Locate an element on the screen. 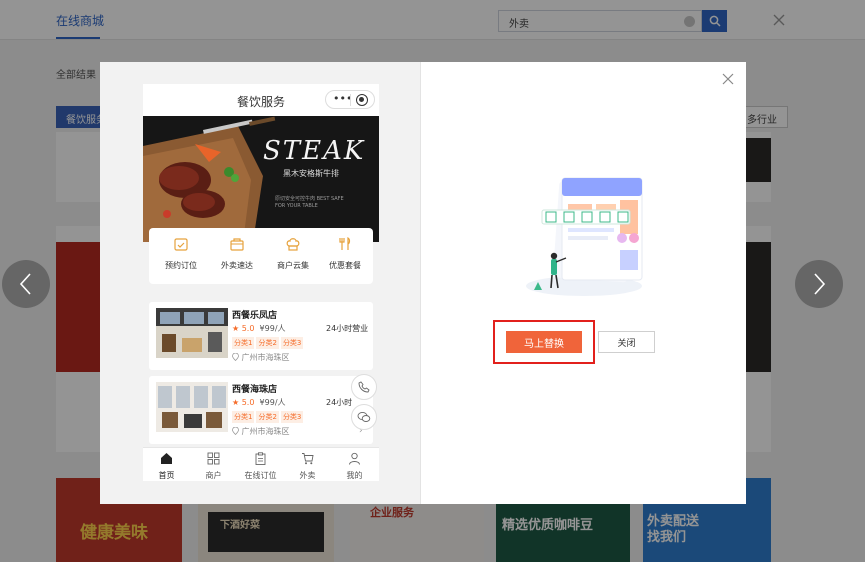  tab-label: 在线订位 is located at coordinates (260, 475).